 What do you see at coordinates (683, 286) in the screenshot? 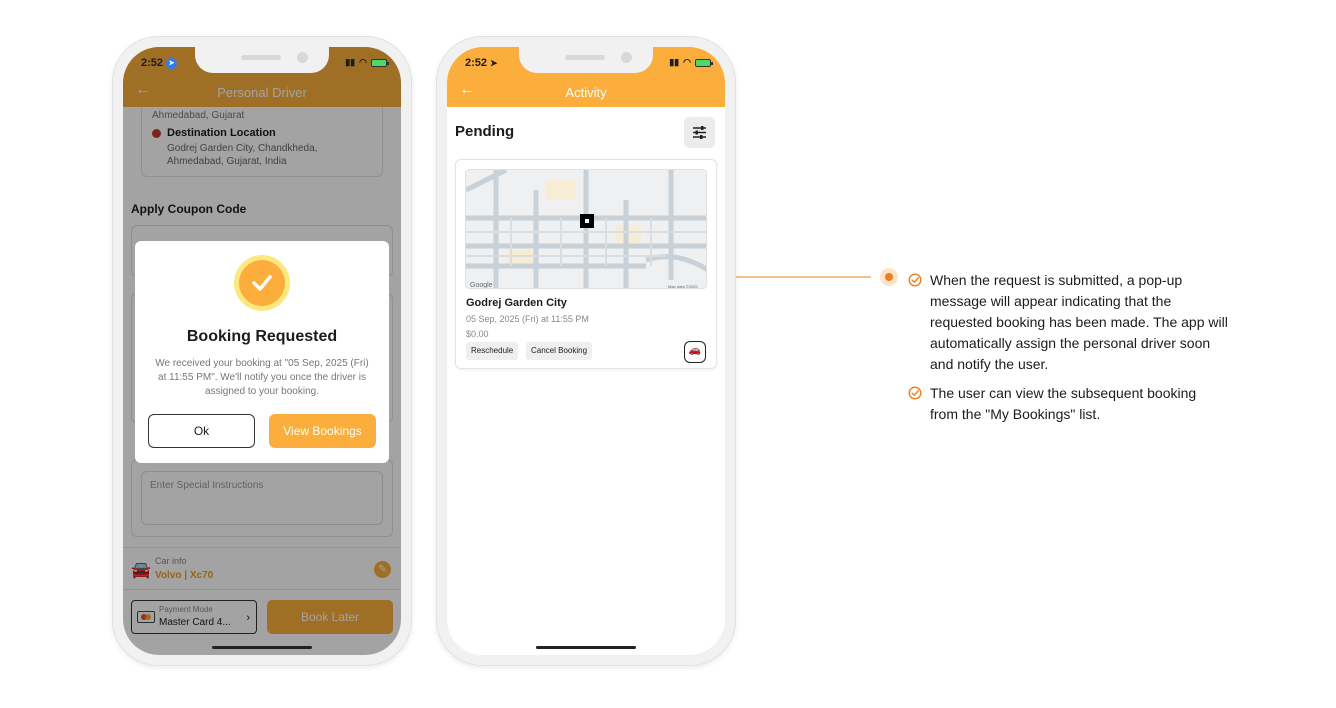
I see `map-credit: Map data ©2025` at bounding box center [683, 286].